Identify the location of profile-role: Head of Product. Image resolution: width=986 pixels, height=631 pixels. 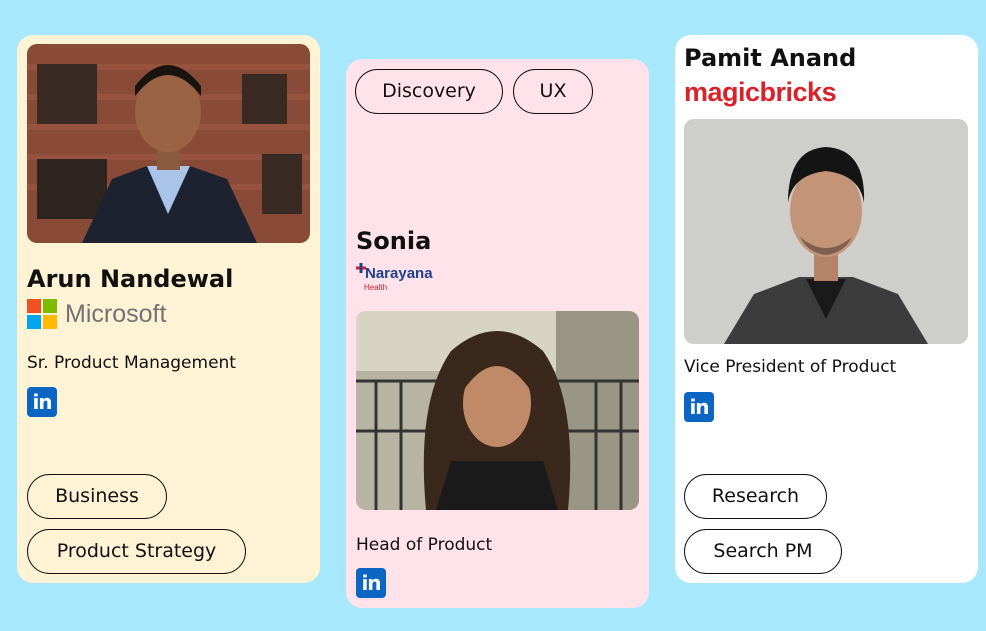
(424, 545).